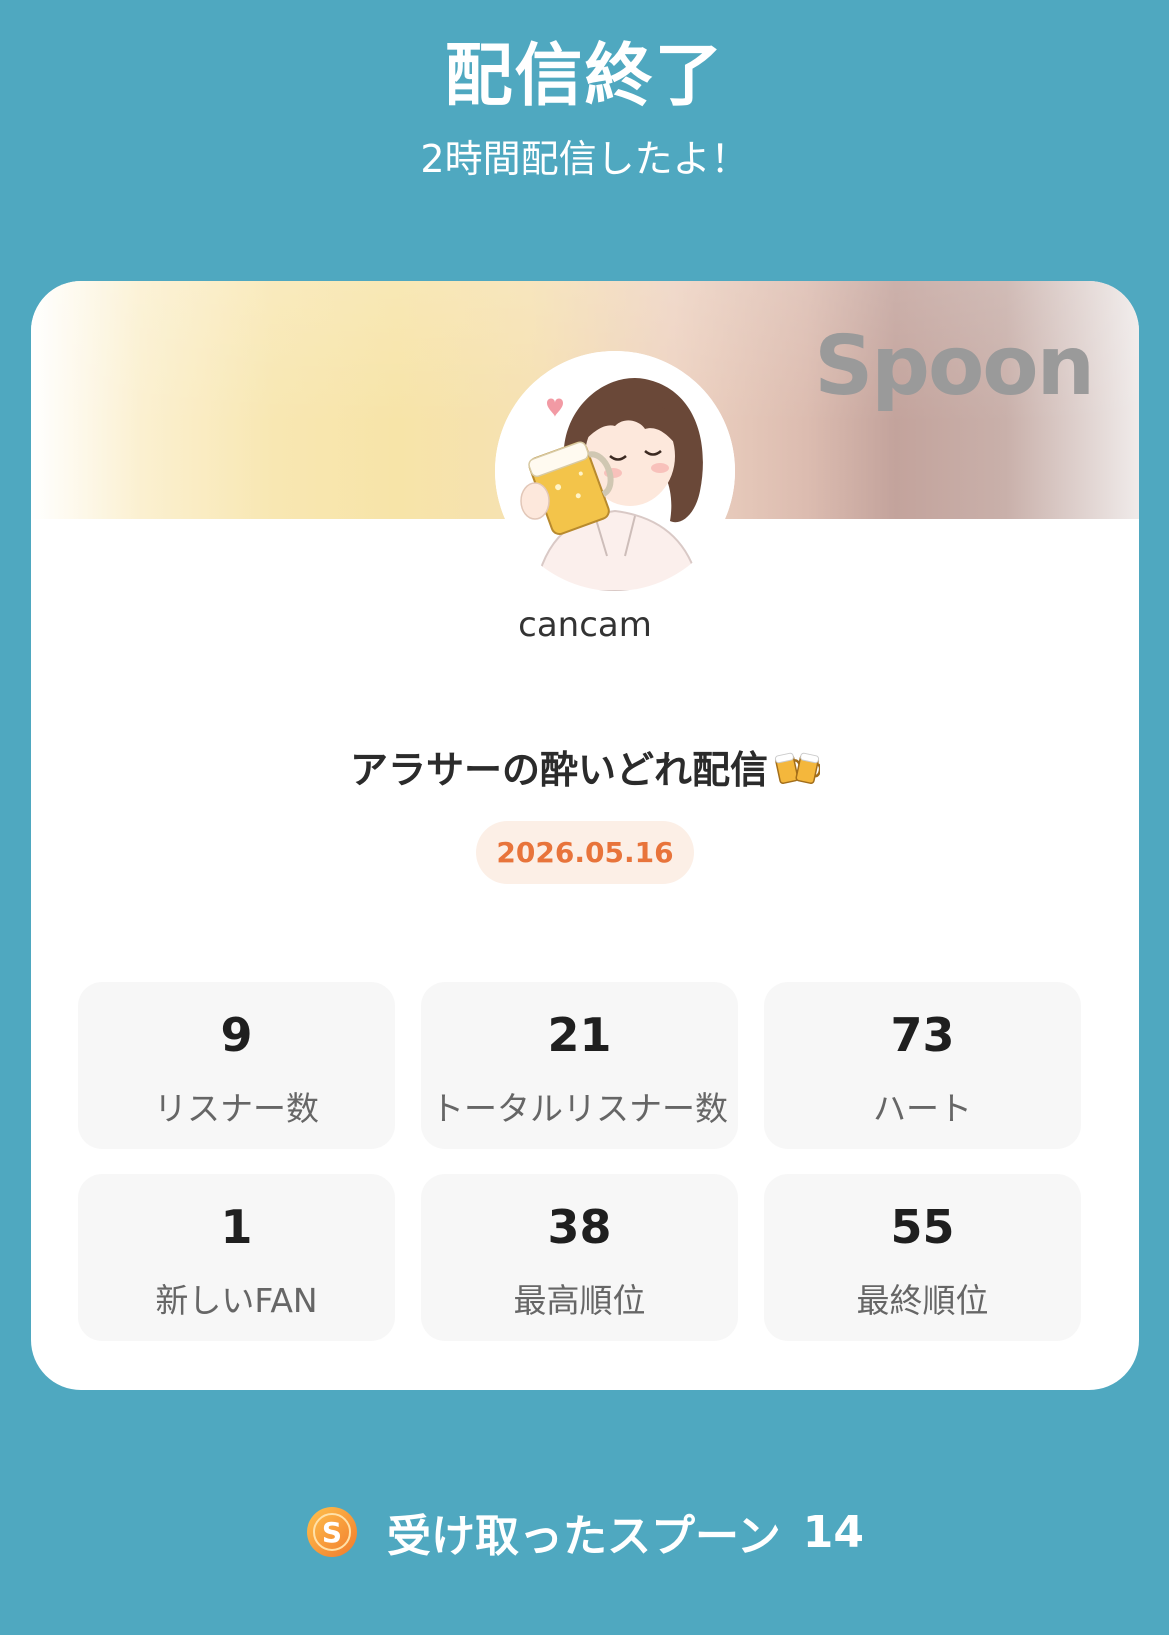 The width and height of the screenshot is (1169, 1635). What do you see at coordinates (579, 1065) in the screenshot?
I see `stat-total-listeners: 21 トータルリスナー数` at bounding box center [579, 1065].